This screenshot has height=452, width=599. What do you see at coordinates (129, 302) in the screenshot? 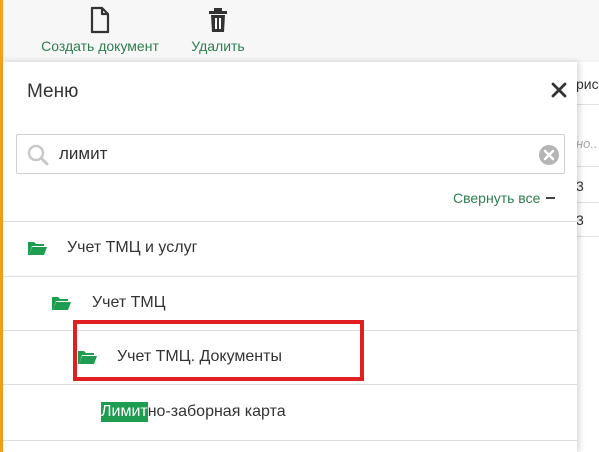
I see `tree-item-label: Учет ТМЦ` at bounding box center [129, 302].